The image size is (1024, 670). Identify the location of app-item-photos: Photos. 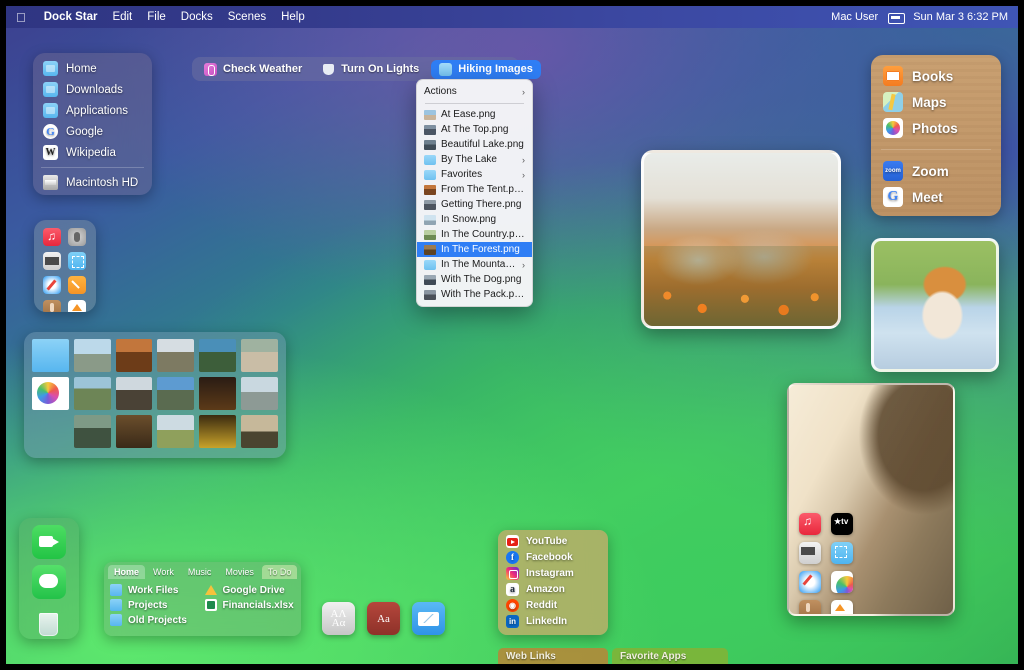
(936, 128).